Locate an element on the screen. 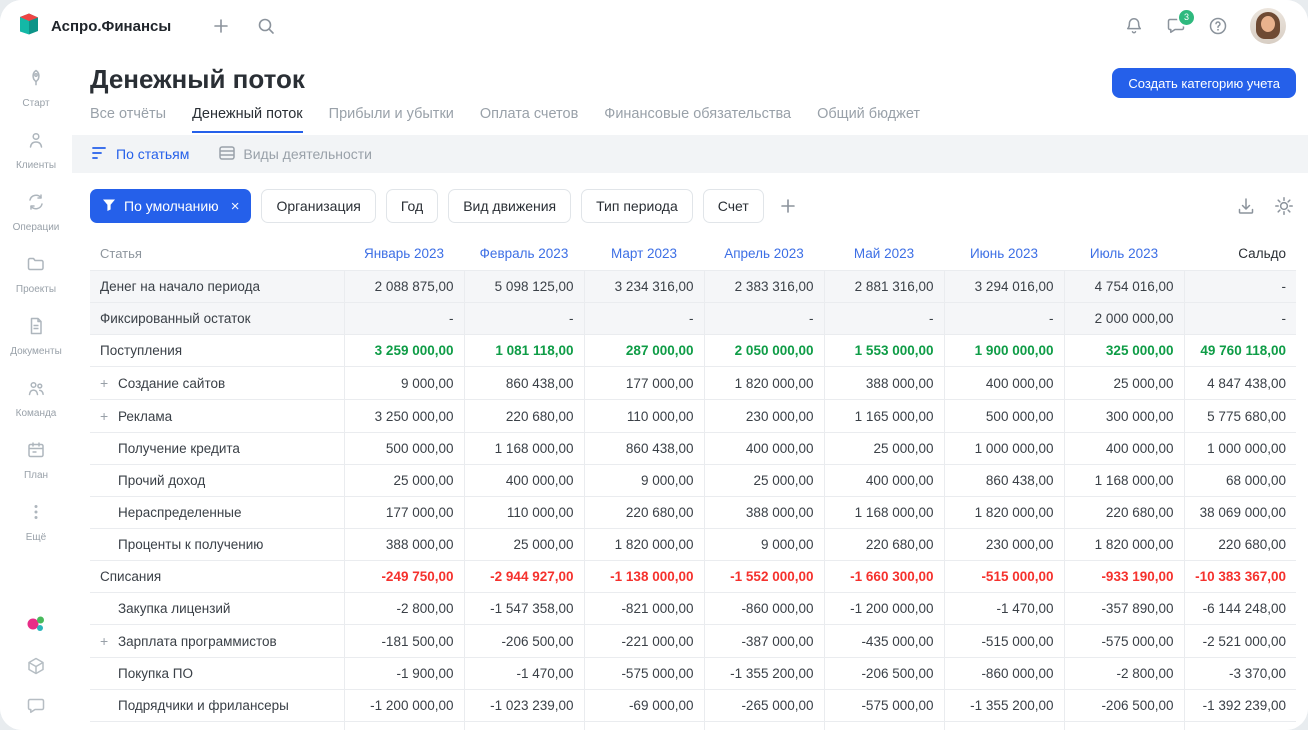  value-cell: 860 438,00 is located at coordinates (523, 383).